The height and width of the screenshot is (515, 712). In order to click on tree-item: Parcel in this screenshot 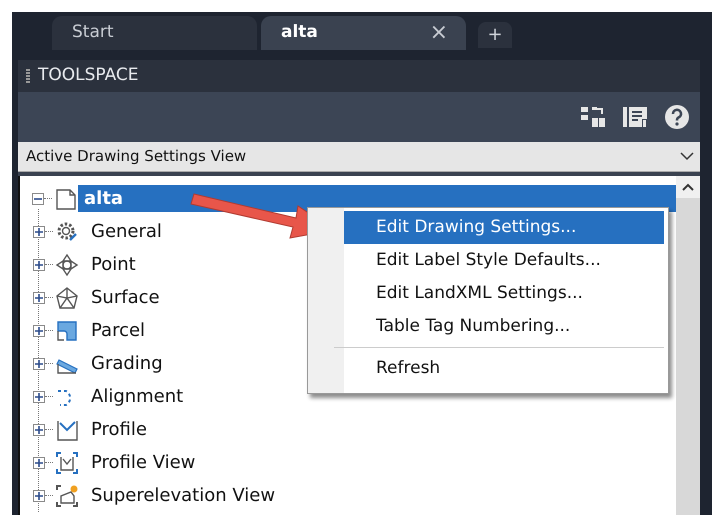, I will do `click(118, 330)`.